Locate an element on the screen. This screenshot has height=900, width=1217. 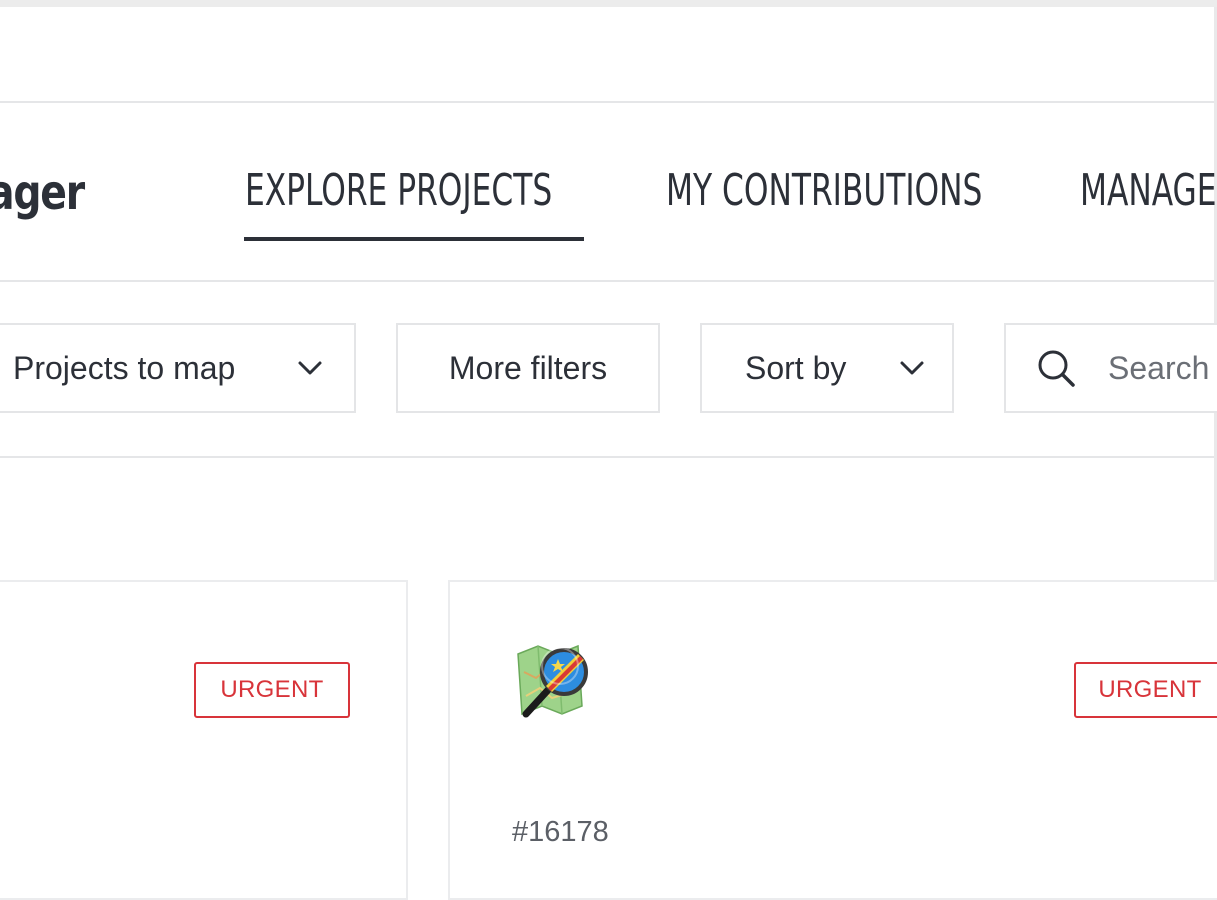
sort-by-dropdown: Sort by is located at coordinates (827, 368).